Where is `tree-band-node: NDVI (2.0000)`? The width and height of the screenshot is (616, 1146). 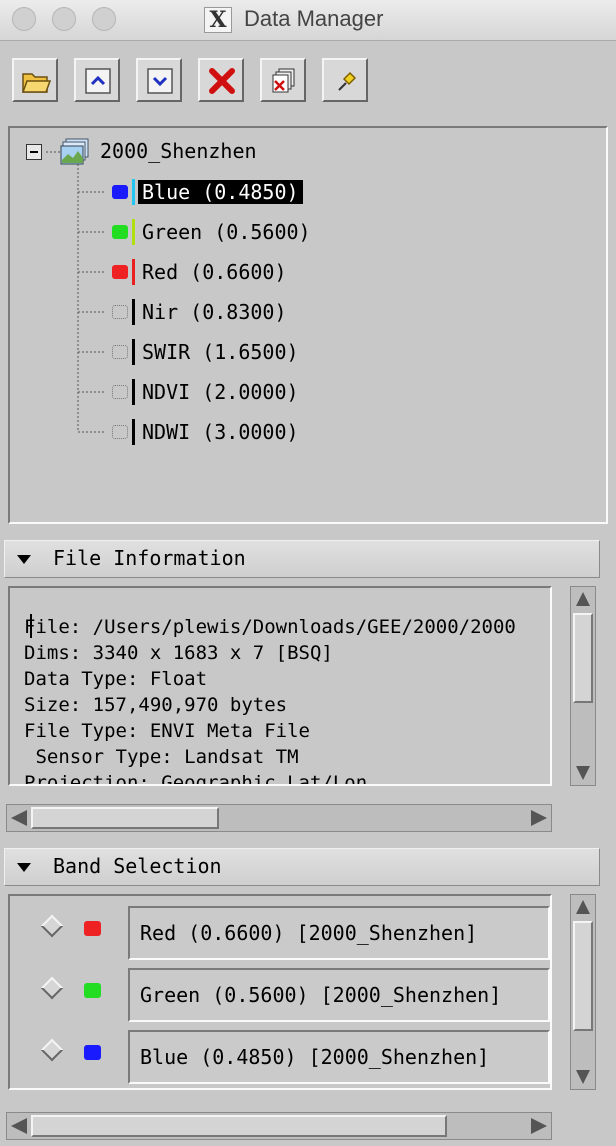
tree-band-node: NDVI (2.0000) is located at coordinates (220, 392).